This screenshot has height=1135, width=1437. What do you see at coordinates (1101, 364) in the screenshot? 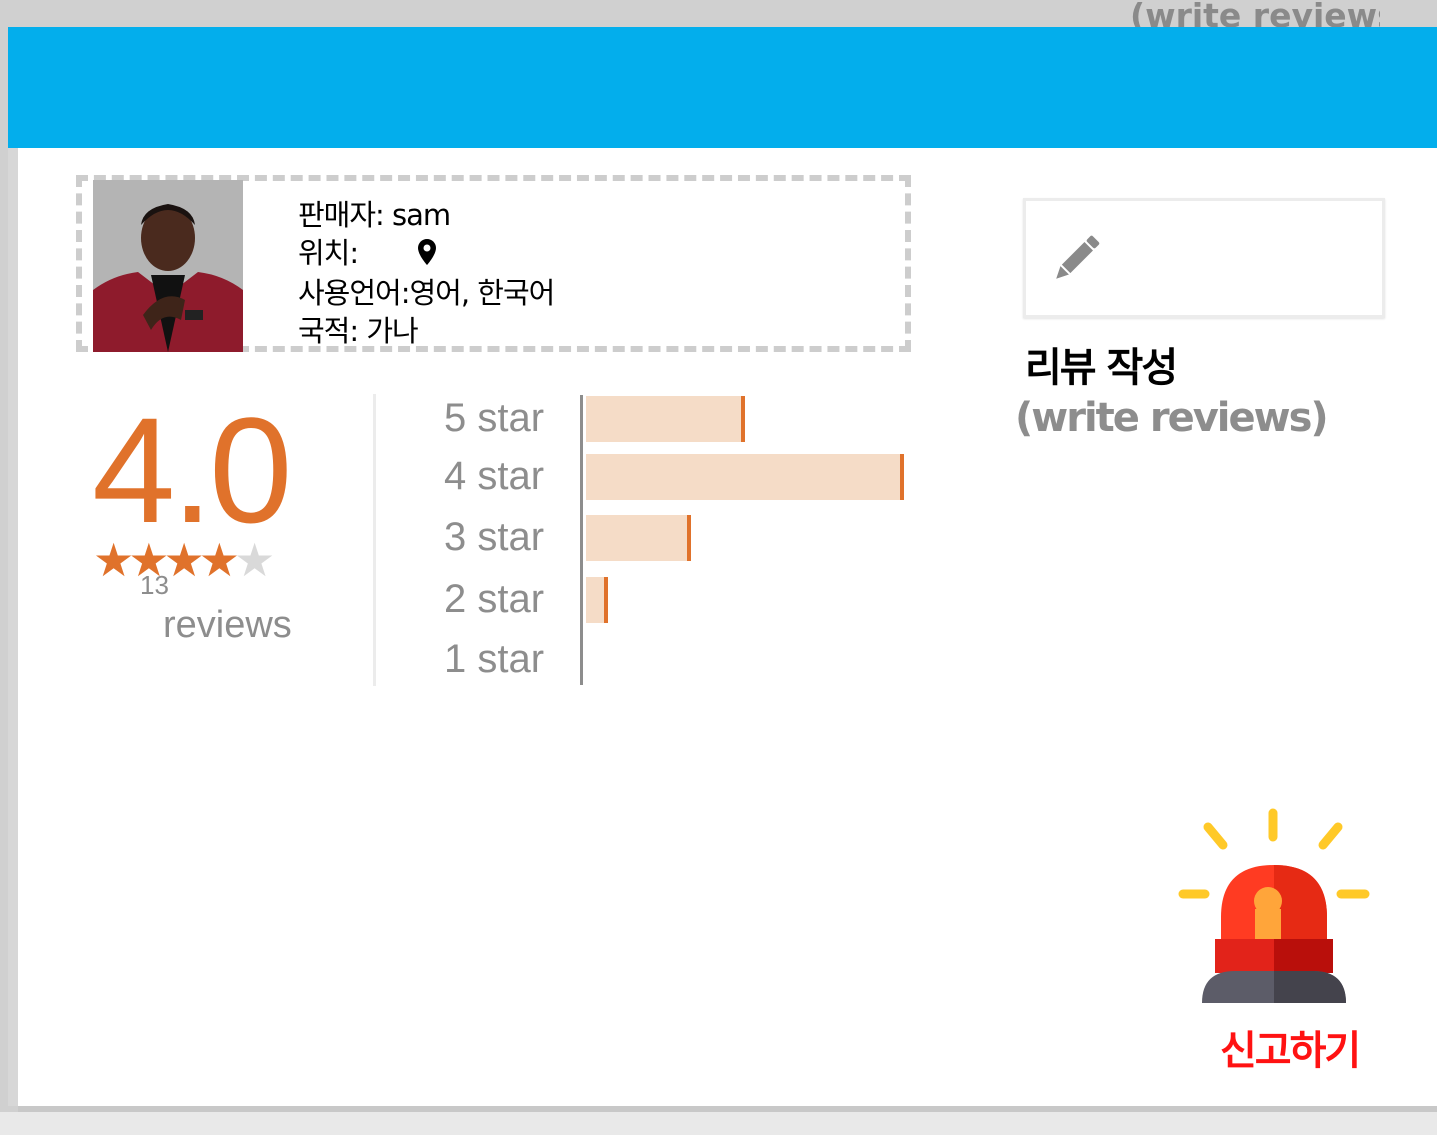
I see `write-review-title: 리뷰 작성` at bounding box center [1101, 364].